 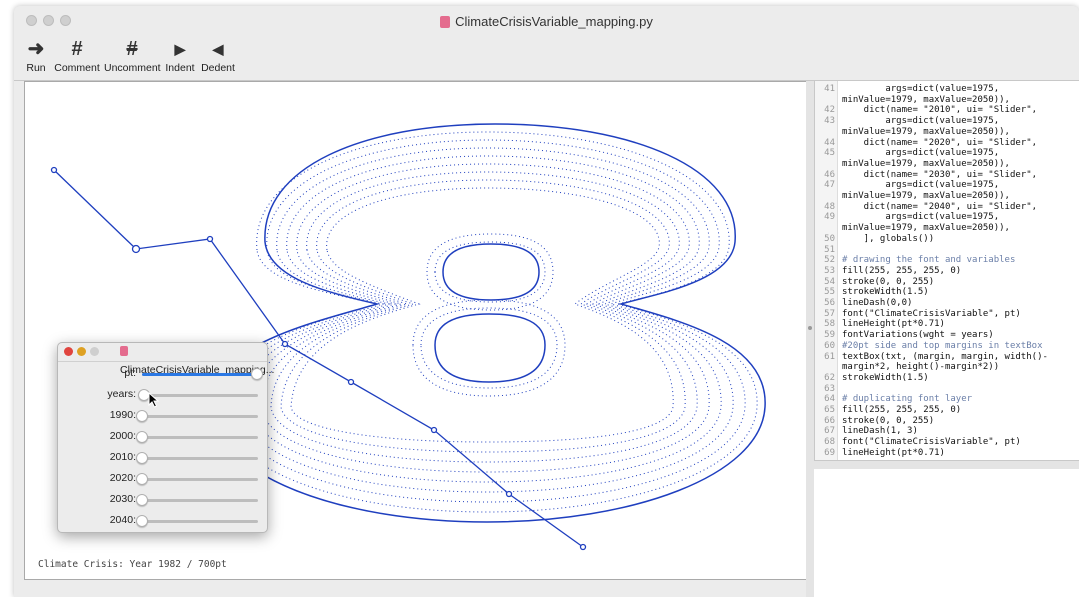 I want to click on uncomment-button: # Uncomment, so click(x=132, y=55).